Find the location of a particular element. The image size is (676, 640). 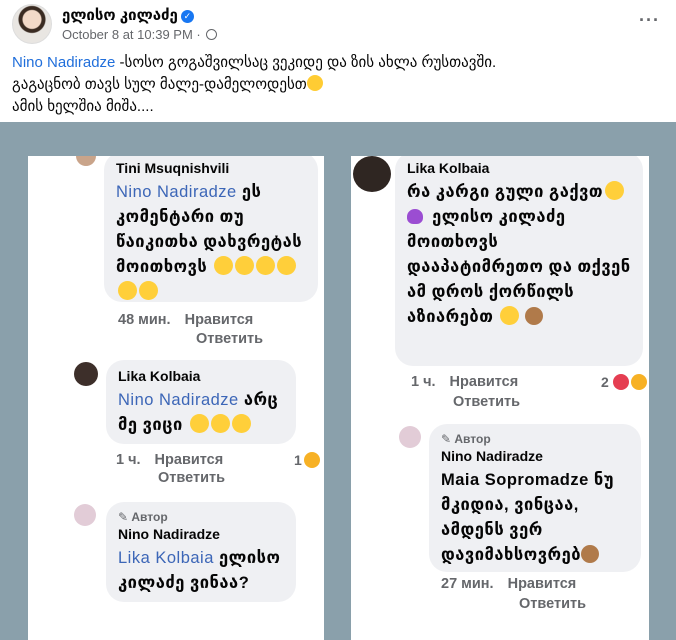

love-reaction-icon is located at coordinates (620, 382).